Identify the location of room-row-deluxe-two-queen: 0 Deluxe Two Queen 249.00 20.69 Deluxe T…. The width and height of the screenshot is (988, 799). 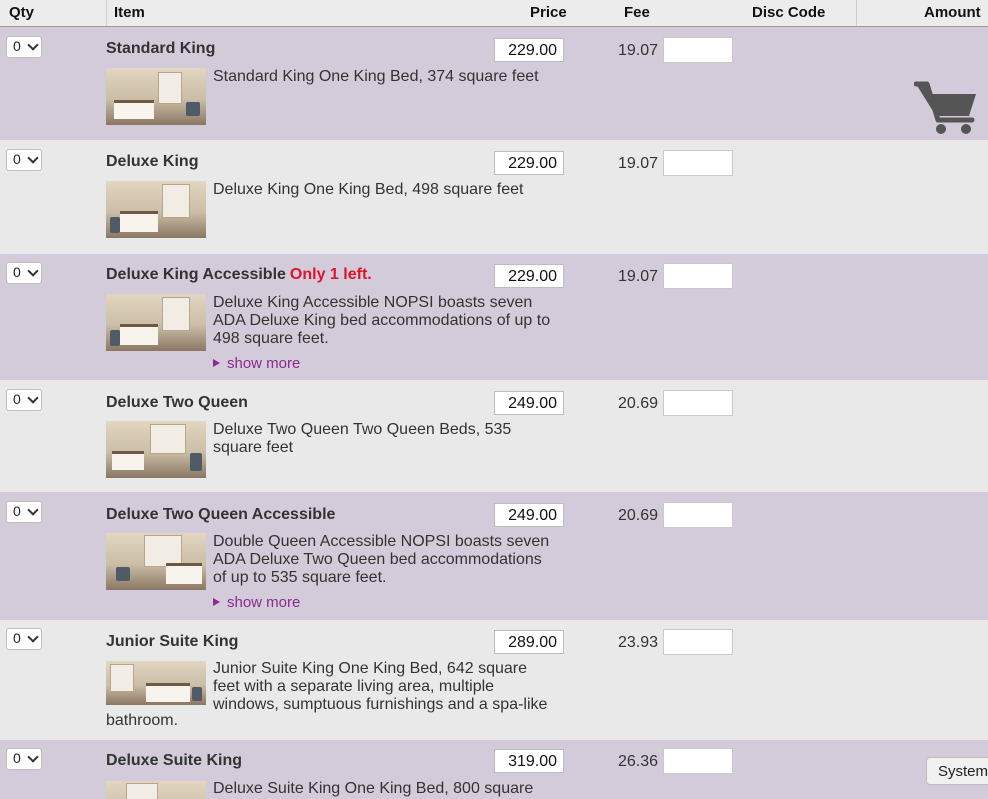
(494, 436).